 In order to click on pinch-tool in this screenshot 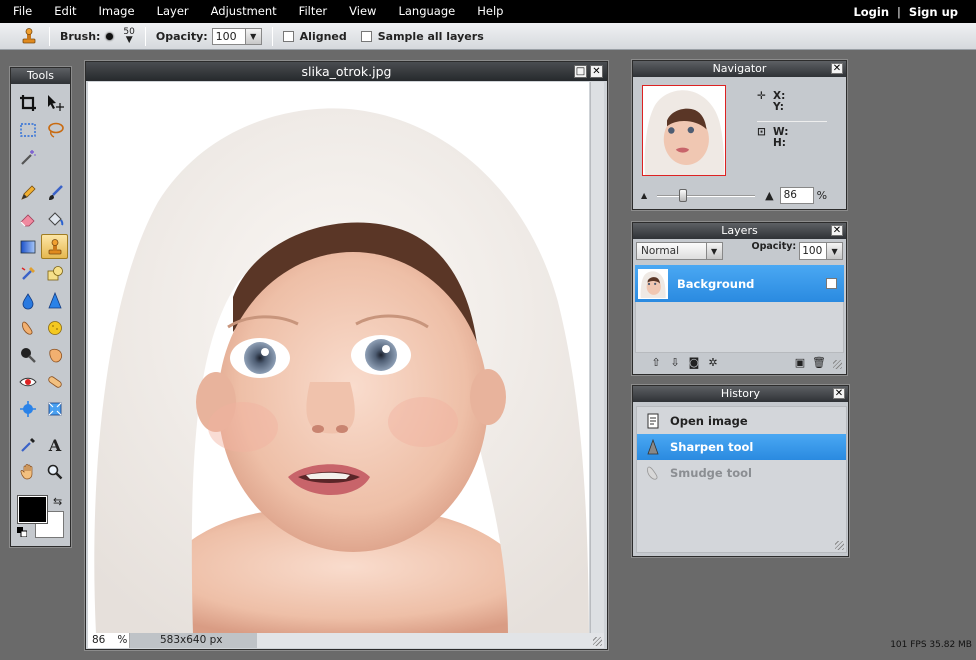, I will do `click(54, 408)`.